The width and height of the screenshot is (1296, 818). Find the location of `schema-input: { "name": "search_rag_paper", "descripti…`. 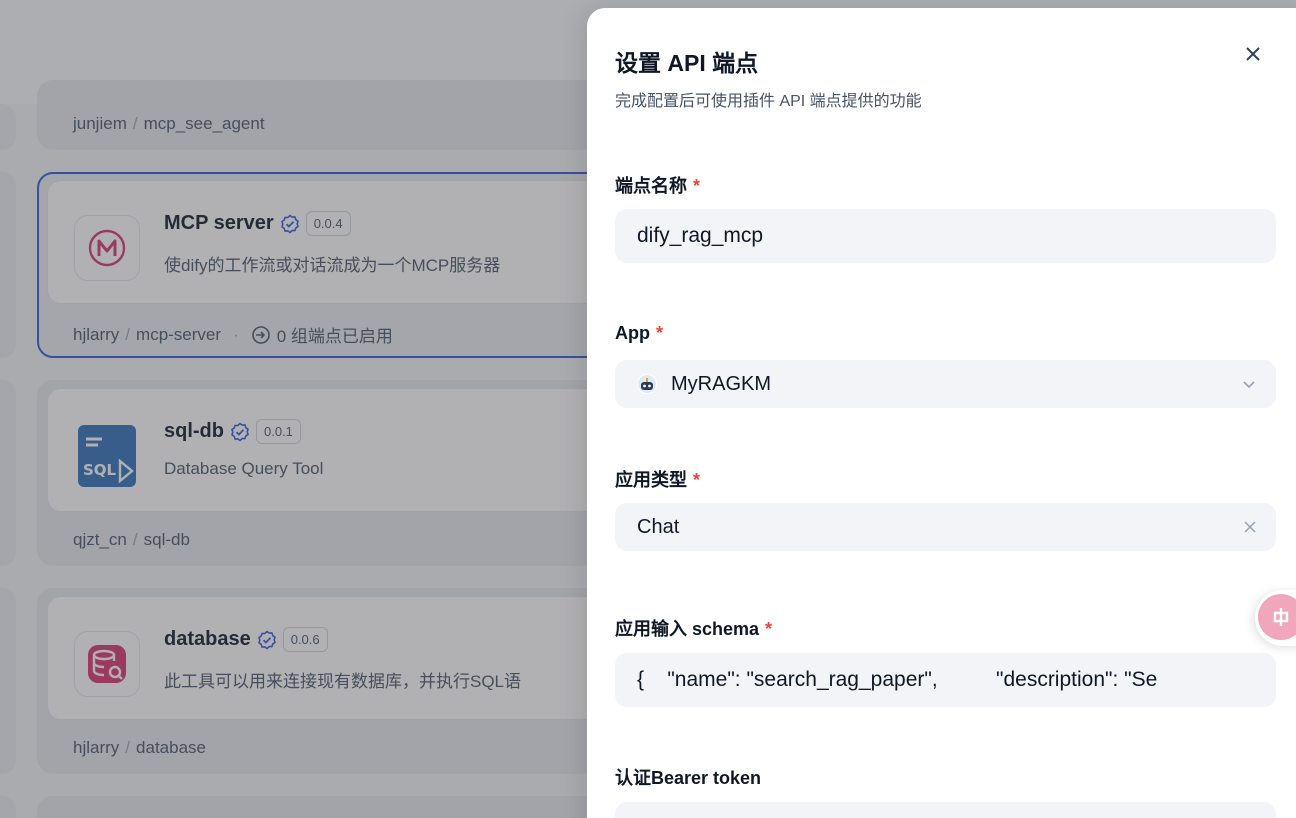

schema-input: { "name": "search_rag_paper", "descripti… is located at coordinates (945, 680).